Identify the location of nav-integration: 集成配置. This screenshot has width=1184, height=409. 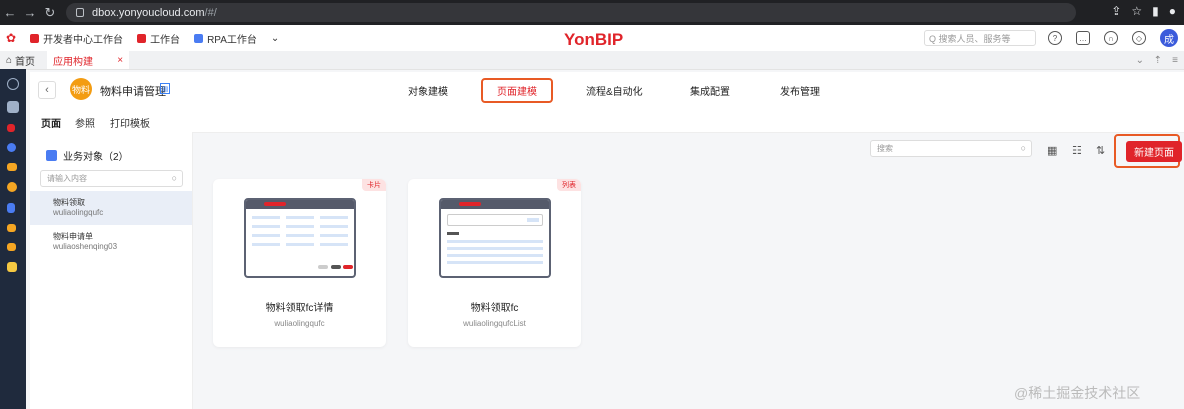
(710, 90).